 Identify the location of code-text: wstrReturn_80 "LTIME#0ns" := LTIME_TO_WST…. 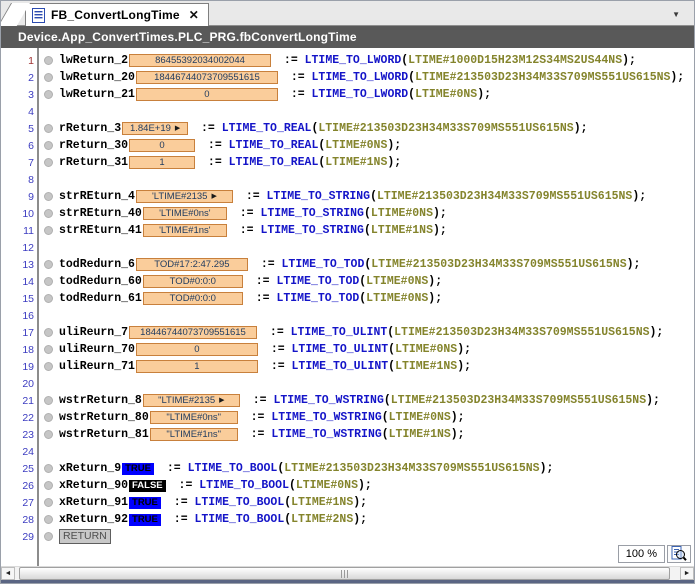
(262, 417).